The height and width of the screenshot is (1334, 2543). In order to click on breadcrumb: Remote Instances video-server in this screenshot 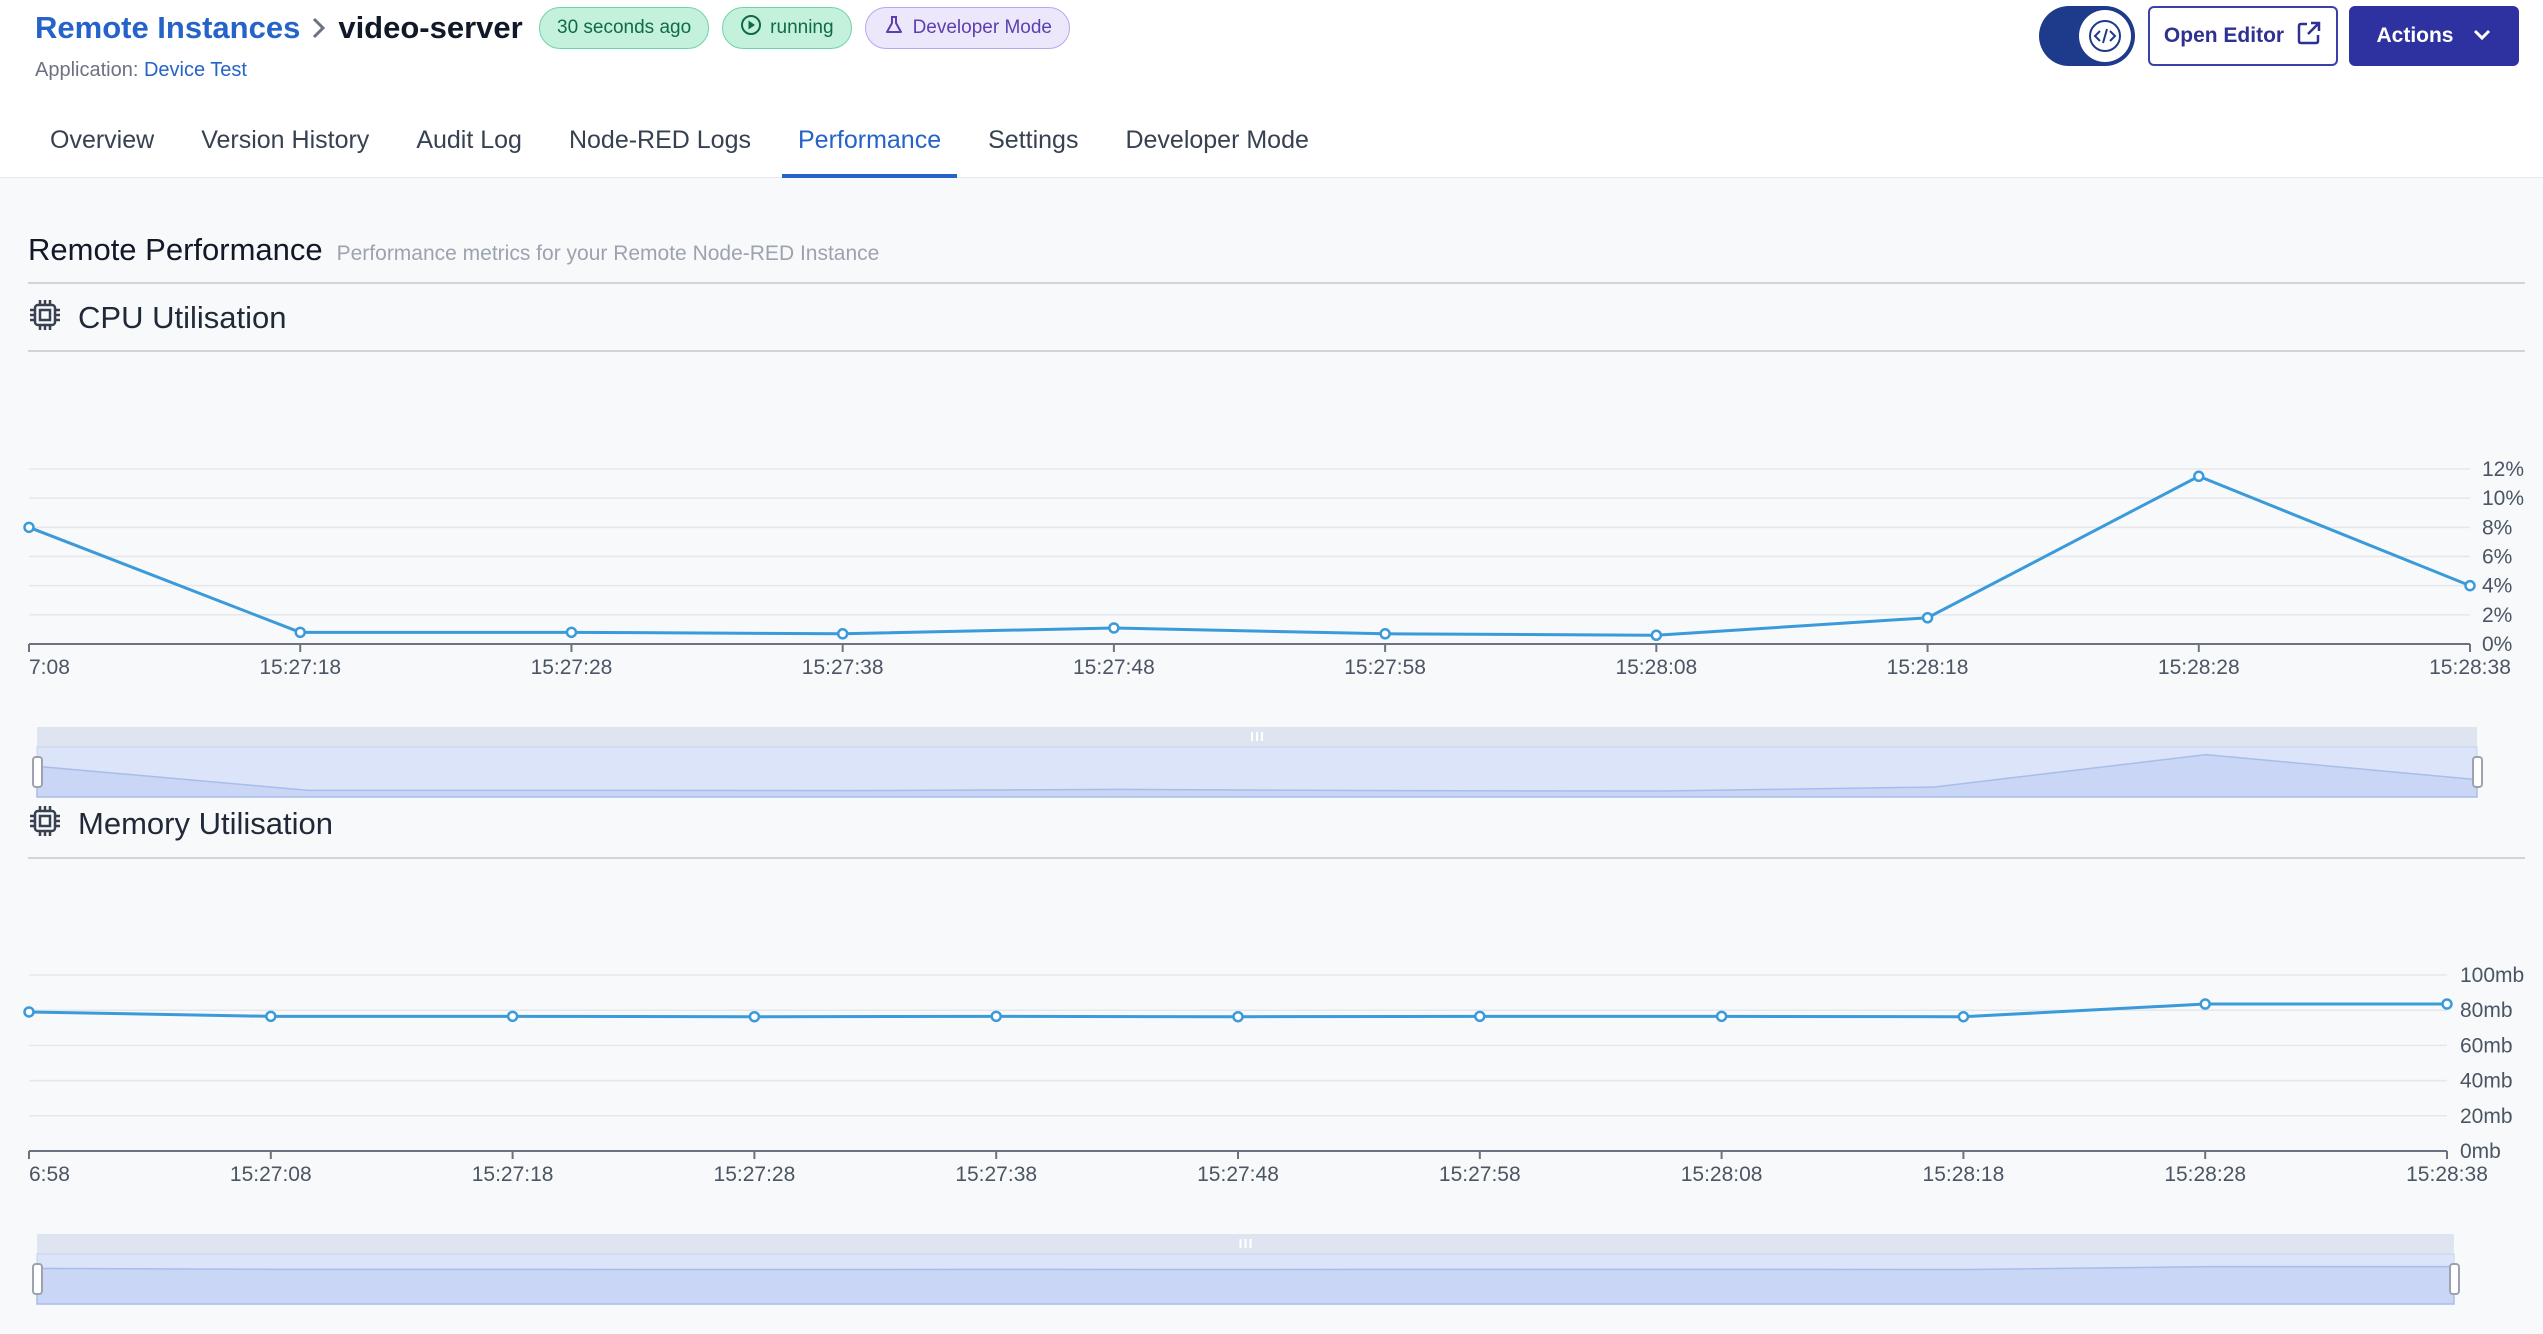, I will do `click(279, 28)`.